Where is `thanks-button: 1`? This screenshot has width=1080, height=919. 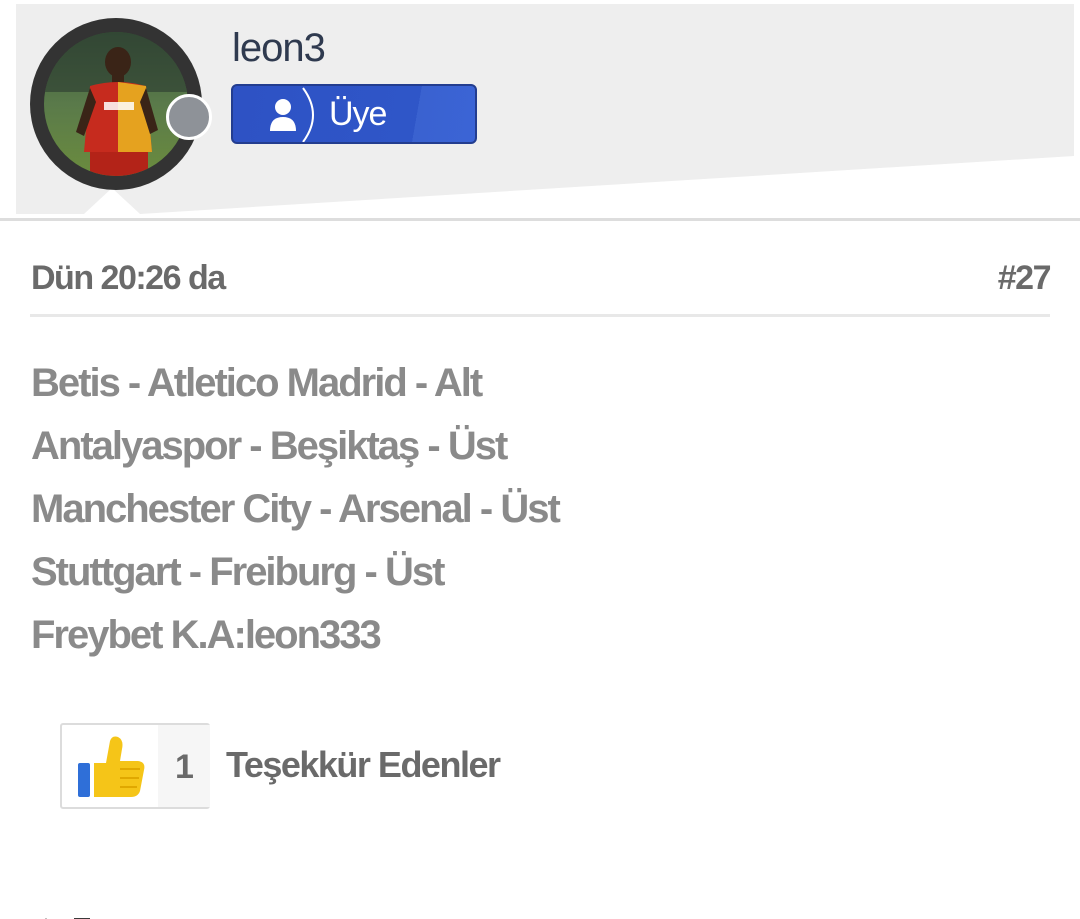 thanks-button: 1 is located at coordinates (135, 766).